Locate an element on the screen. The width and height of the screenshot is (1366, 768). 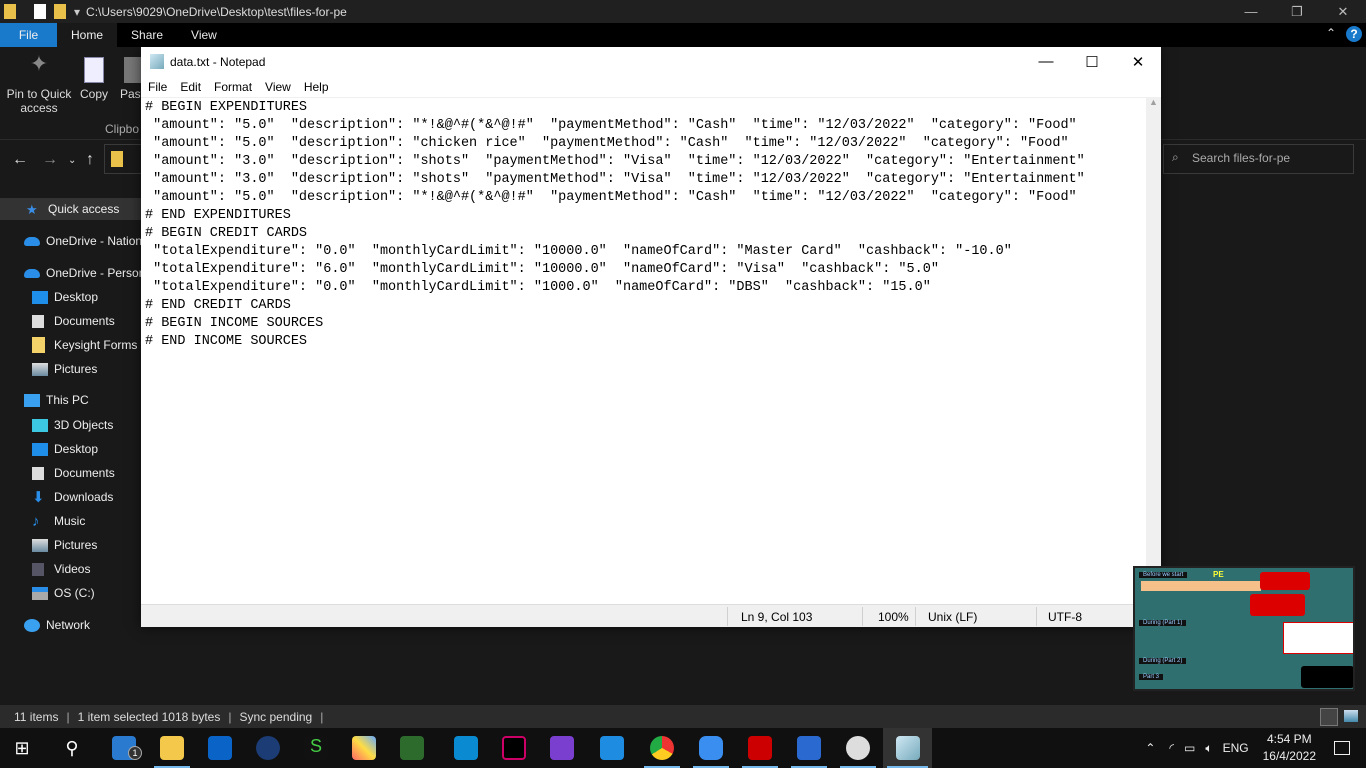
restore-button: ❐ is located at coordinates (1297, 11).